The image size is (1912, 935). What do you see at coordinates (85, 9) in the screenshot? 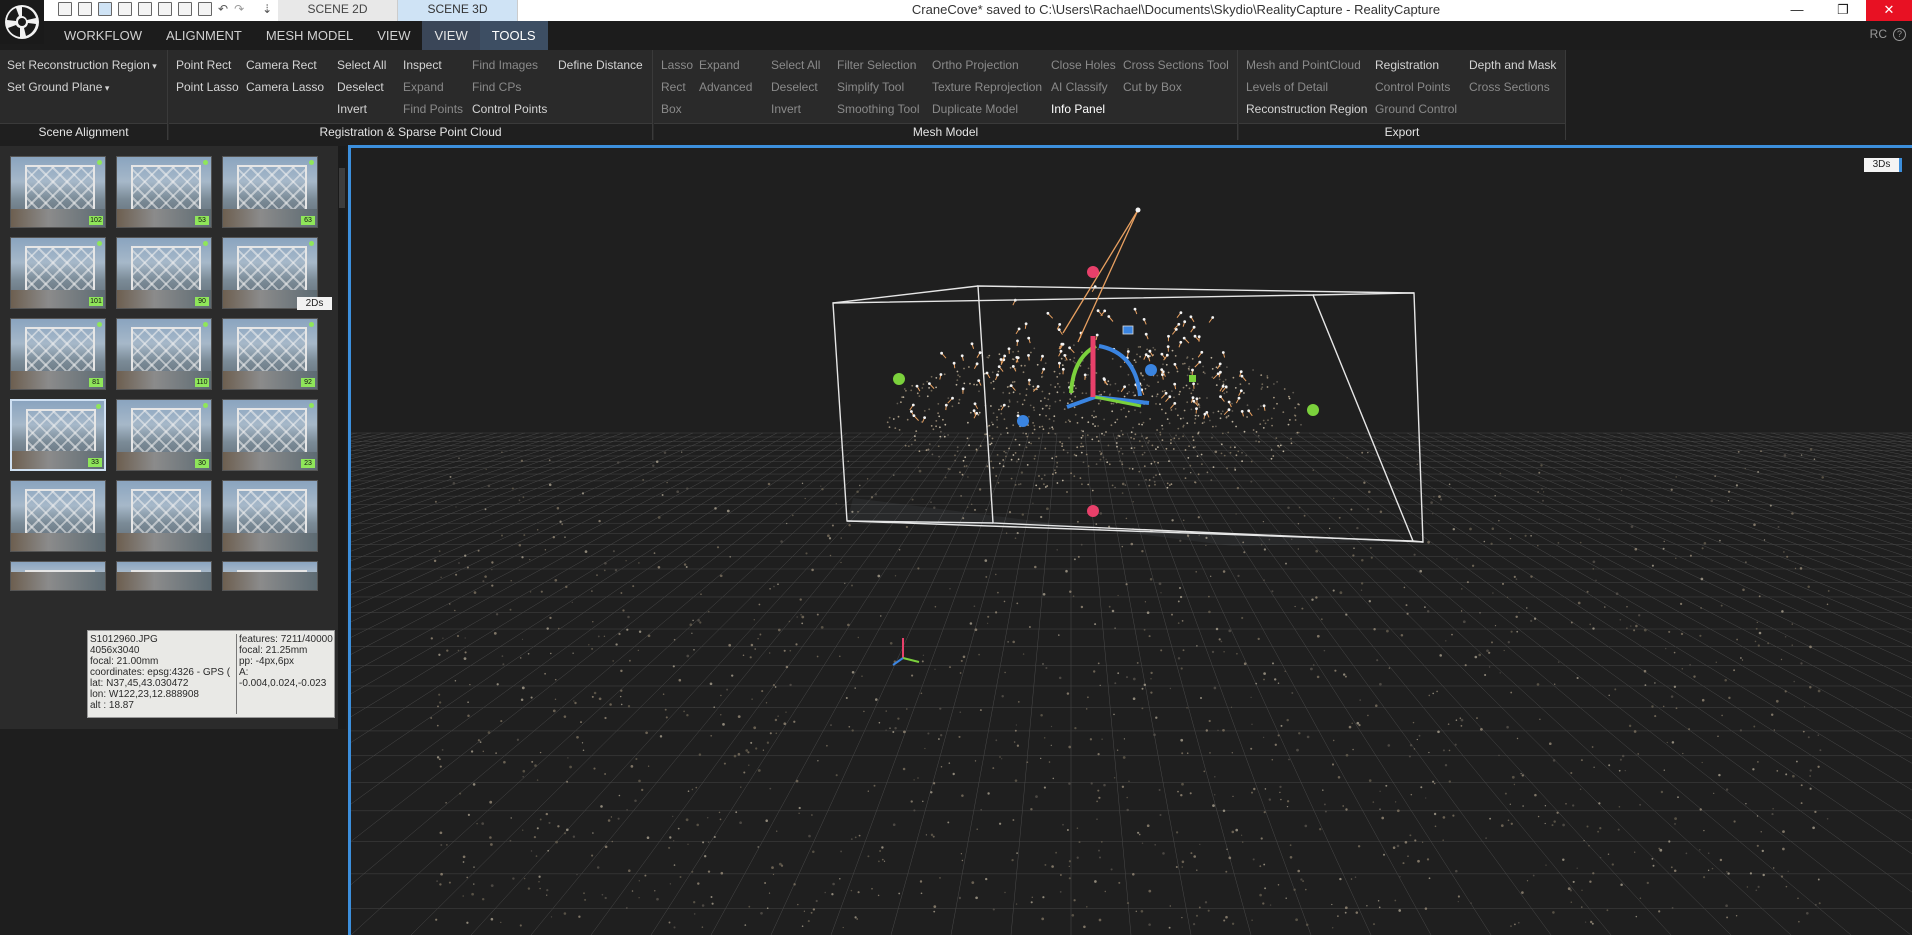
I see `layout-2-icon` at bounding box center [85, 9].